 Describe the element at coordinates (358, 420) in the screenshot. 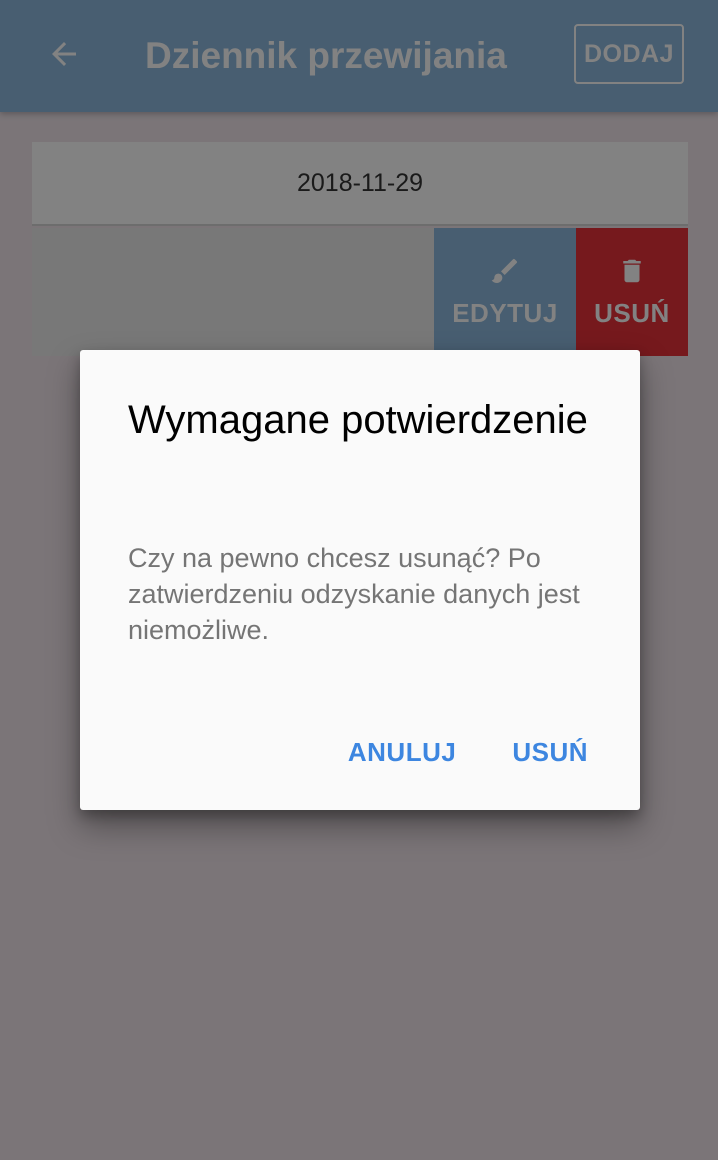

I see `dialog-title: Wymagane potwierdzenie` at that location.